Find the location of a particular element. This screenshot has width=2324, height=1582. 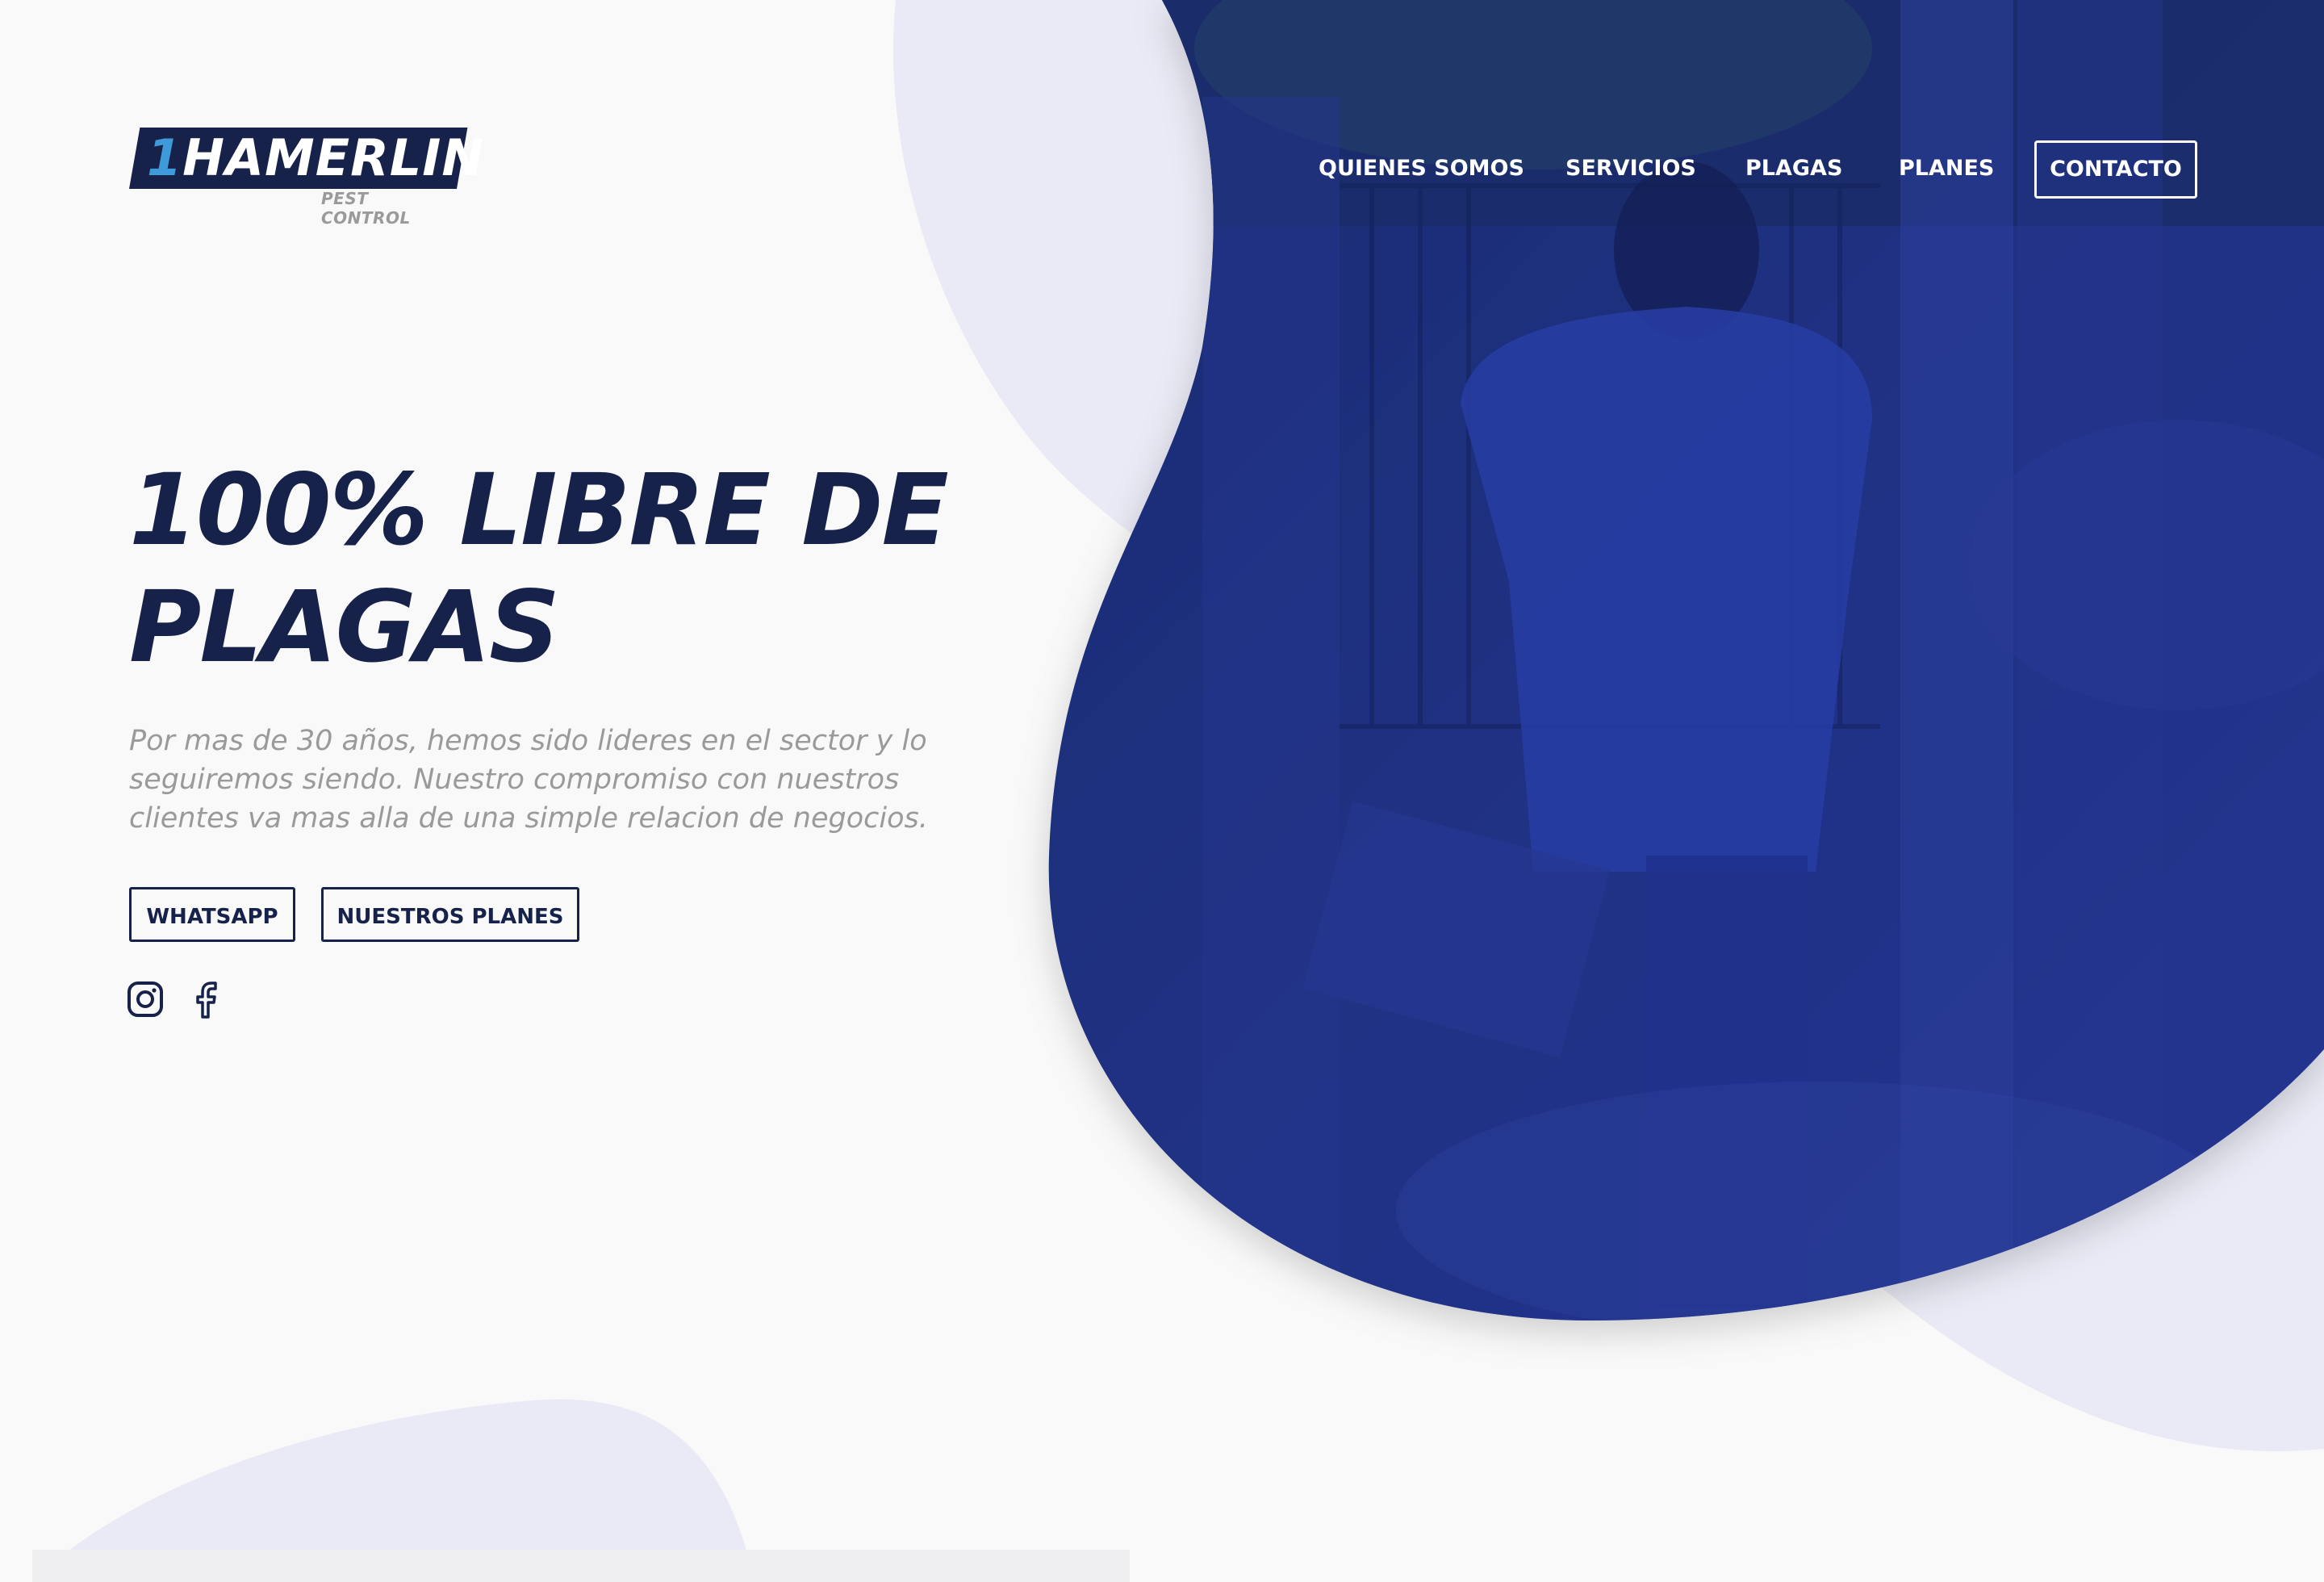

nav-quienes-somos: QUIENES SOMOS is located at coordinates (1422, 168).